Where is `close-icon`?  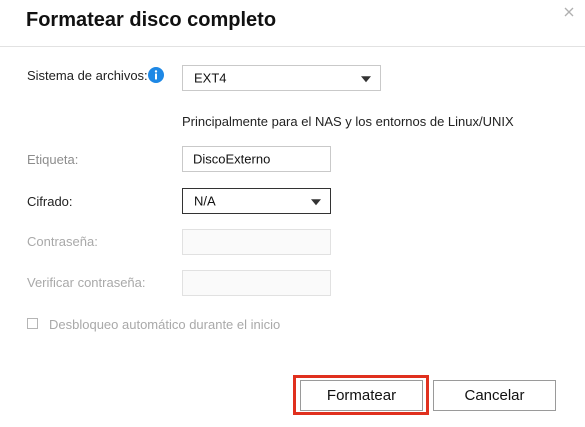
close-icon is located at coordinates (569, 12).